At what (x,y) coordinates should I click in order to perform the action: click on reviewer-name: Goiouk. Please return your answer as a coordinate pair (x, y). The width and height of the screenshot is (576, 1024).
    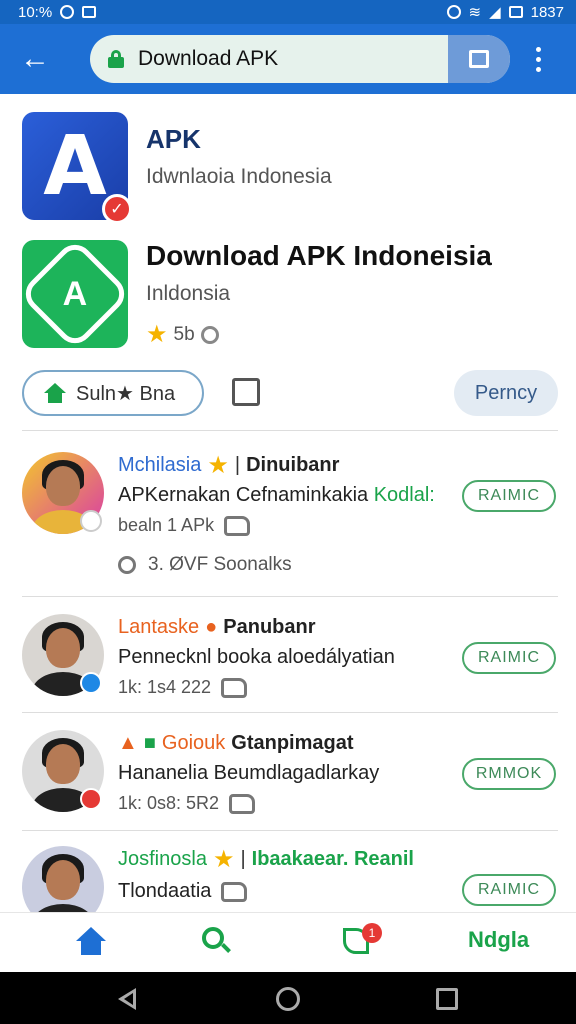
    Looking at the image, I should click on (193, 742).